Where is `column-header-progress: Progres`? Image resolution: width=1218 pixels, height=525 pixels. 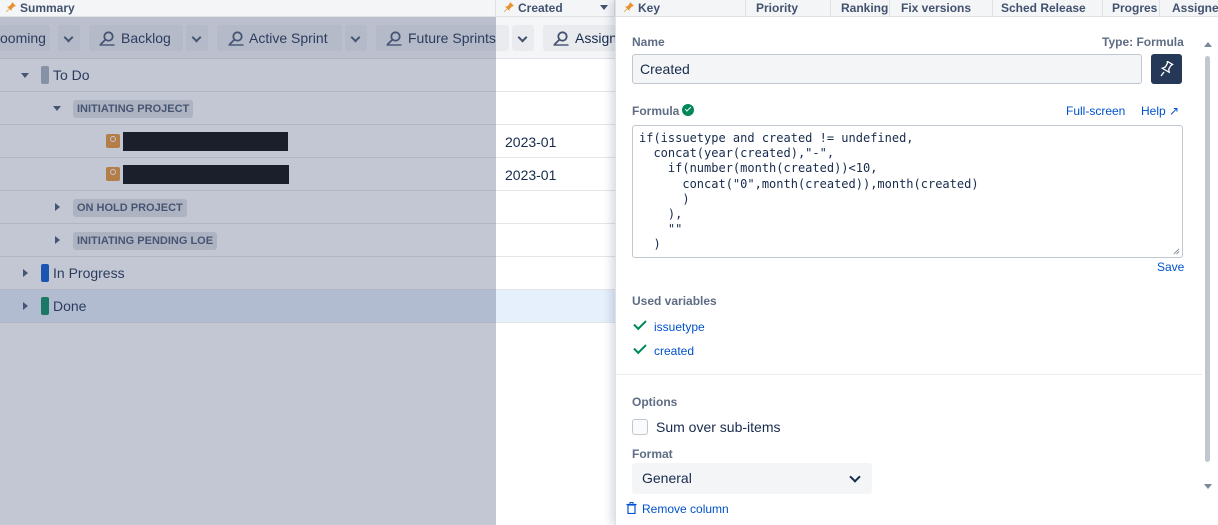 column-header-progress: Progres is located at coordinates (1136, 8).